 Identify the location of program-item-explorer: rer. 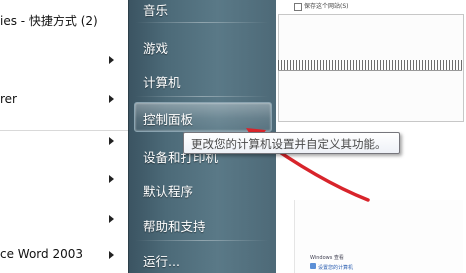
(8, 99).